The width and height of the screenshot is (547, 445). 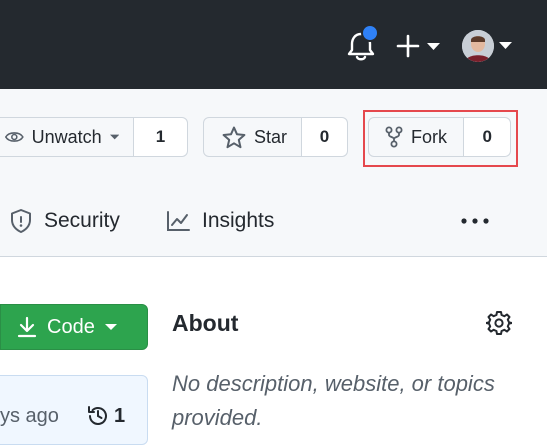 I want to click on plus-icon, so click(x=408, y=46).